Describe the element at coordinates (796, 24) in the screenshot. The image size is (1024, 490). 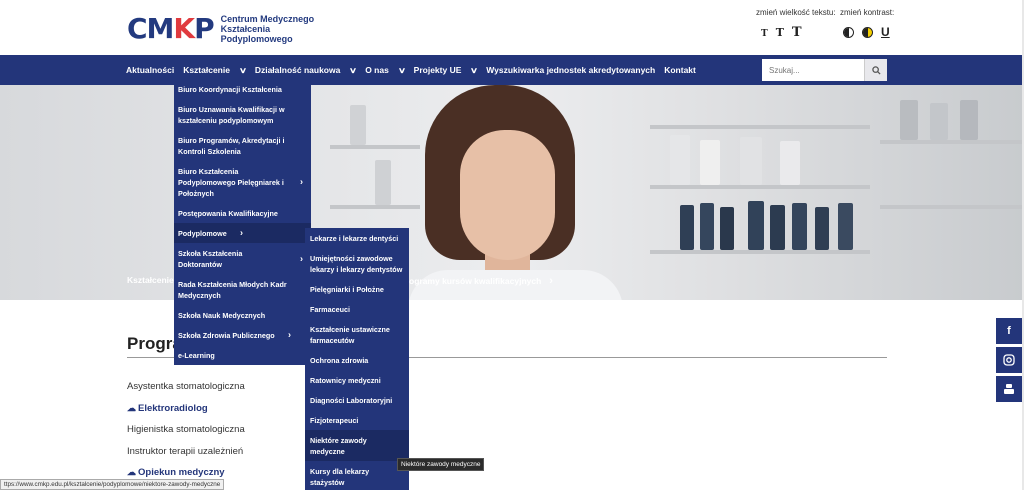
I see `text-size-controls: zmień wielkość tekstu: T T T` at that location.